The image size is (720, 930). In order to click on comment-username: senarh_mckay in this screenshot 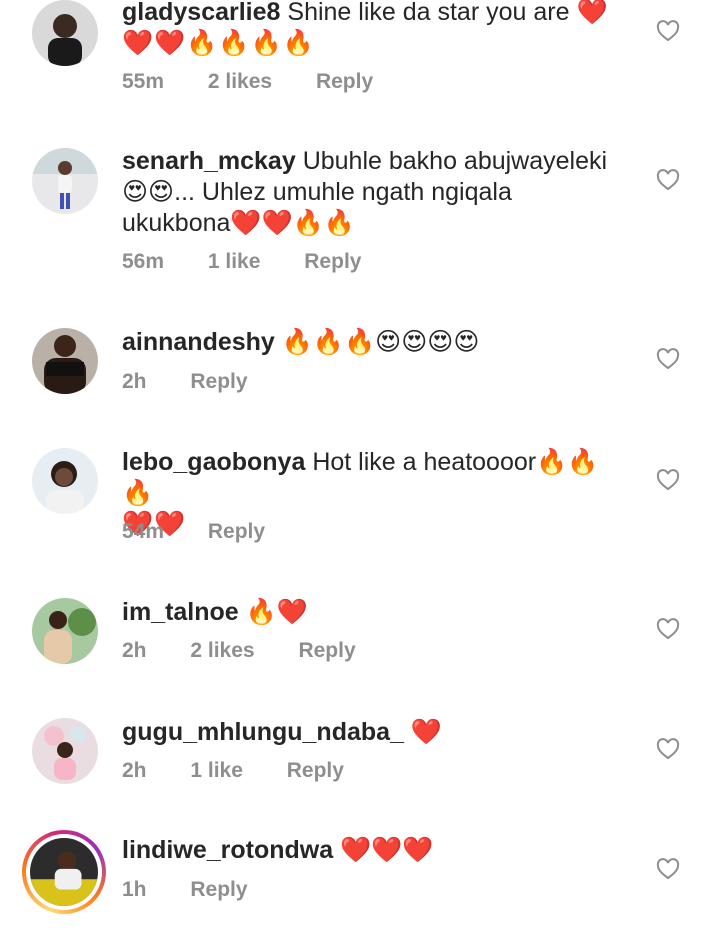, I will do `click(209, 161)`.